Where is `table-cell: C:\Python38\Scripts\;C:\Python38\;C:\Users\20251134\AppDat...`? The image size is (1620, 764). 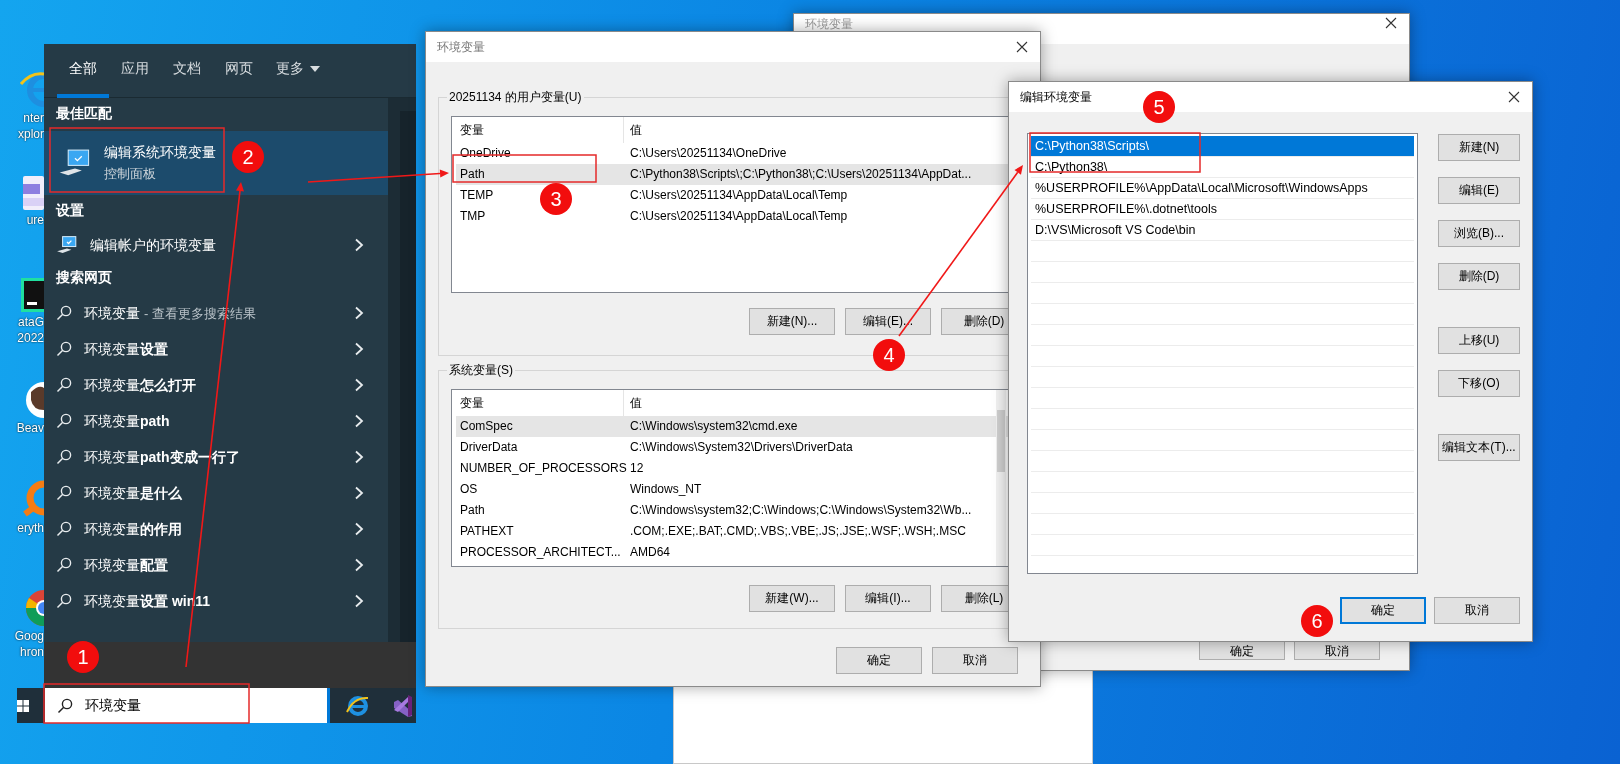
table-cell: C:\Python38\Scripts\;C:\Python38\;C:\Users\20251134\AppDat... is located at coordinates (801, 174).